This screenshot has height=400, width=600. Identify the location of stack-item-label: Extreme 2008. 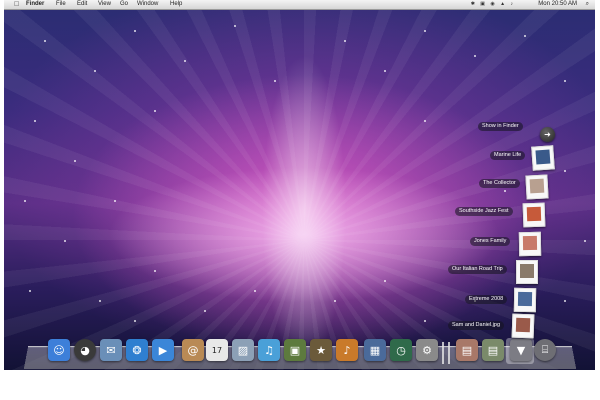
(486, 299).